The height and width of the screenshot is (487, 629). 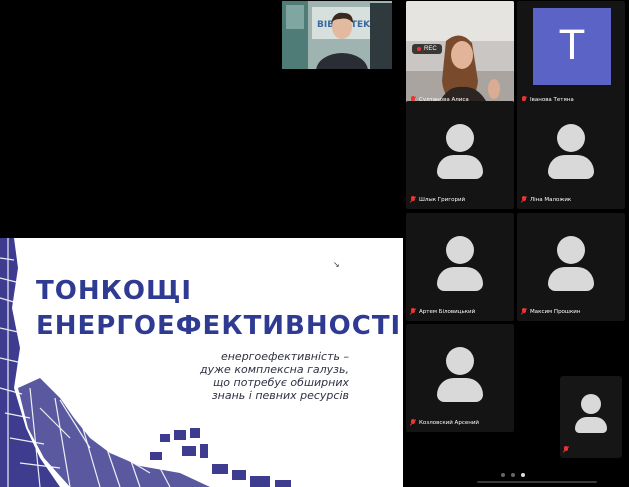 What do you see at coordinates (336, 264) in the screenshot?
I see `pointer-cursor-icon: ↘` at bounding box center [336, 264].